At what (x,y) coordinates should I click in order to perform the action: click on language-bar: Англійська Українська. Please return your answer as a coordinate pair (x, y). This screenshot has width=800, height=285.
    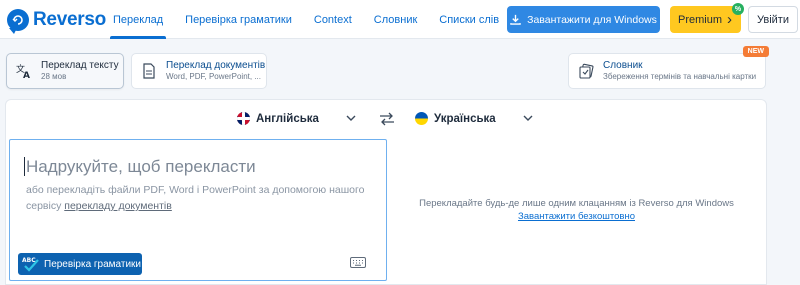
    Looking at the image, I should click on (386, 119).